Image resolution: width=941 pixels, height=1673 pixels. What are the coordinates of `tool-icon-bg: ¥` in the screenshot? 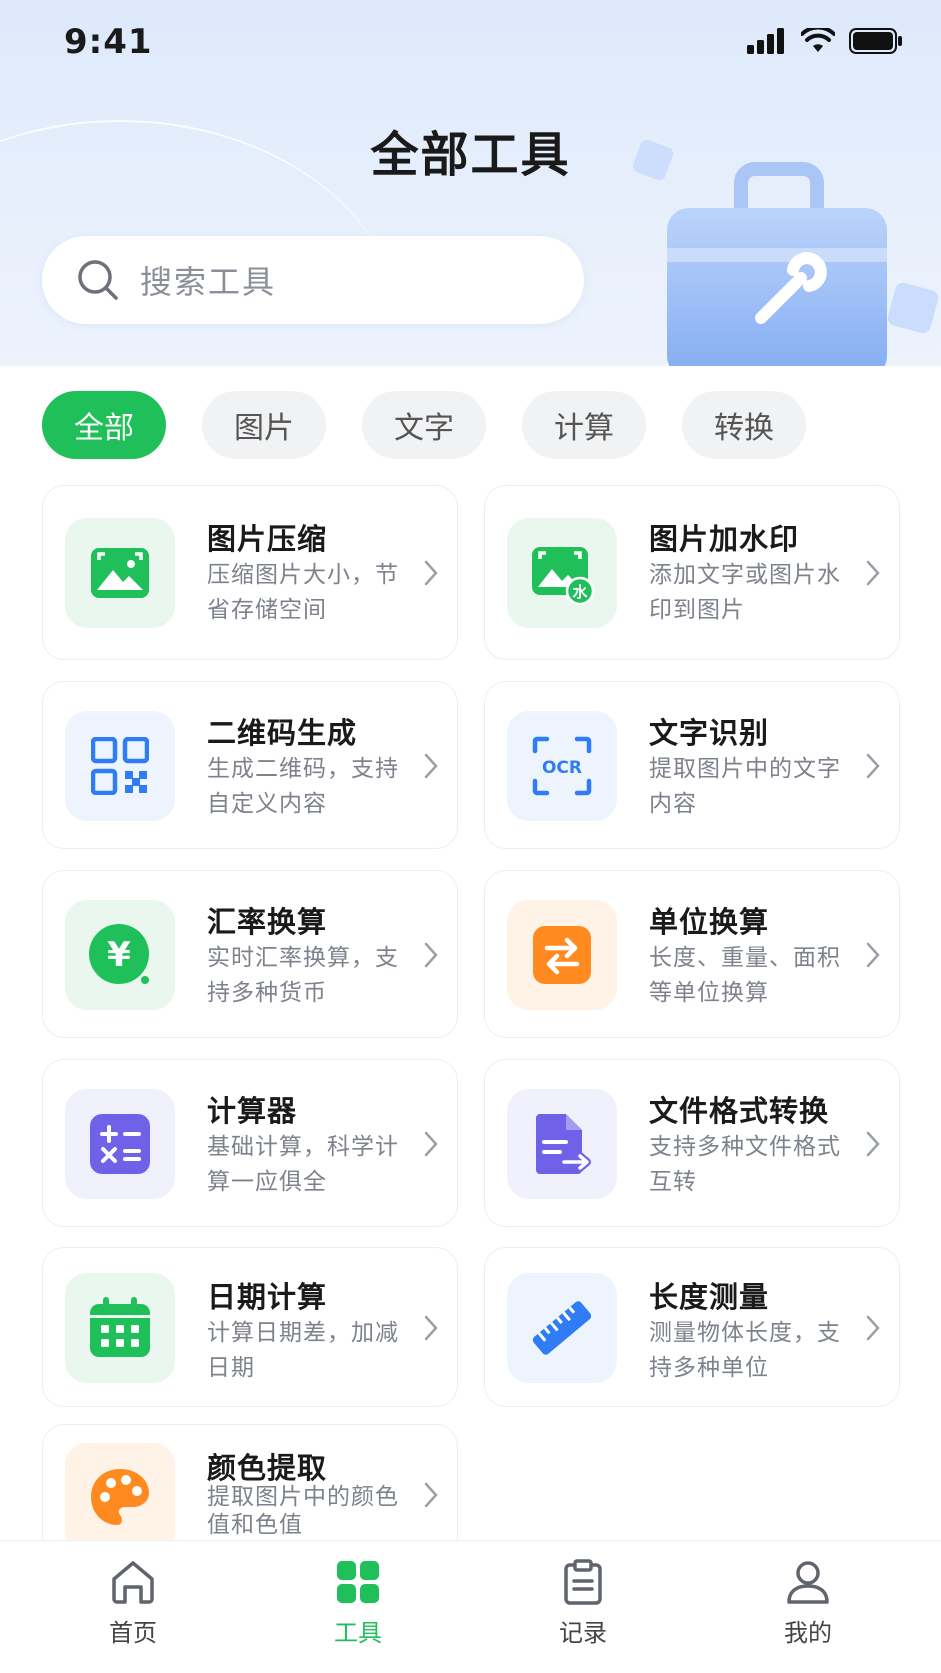 It's located at (120, 955).